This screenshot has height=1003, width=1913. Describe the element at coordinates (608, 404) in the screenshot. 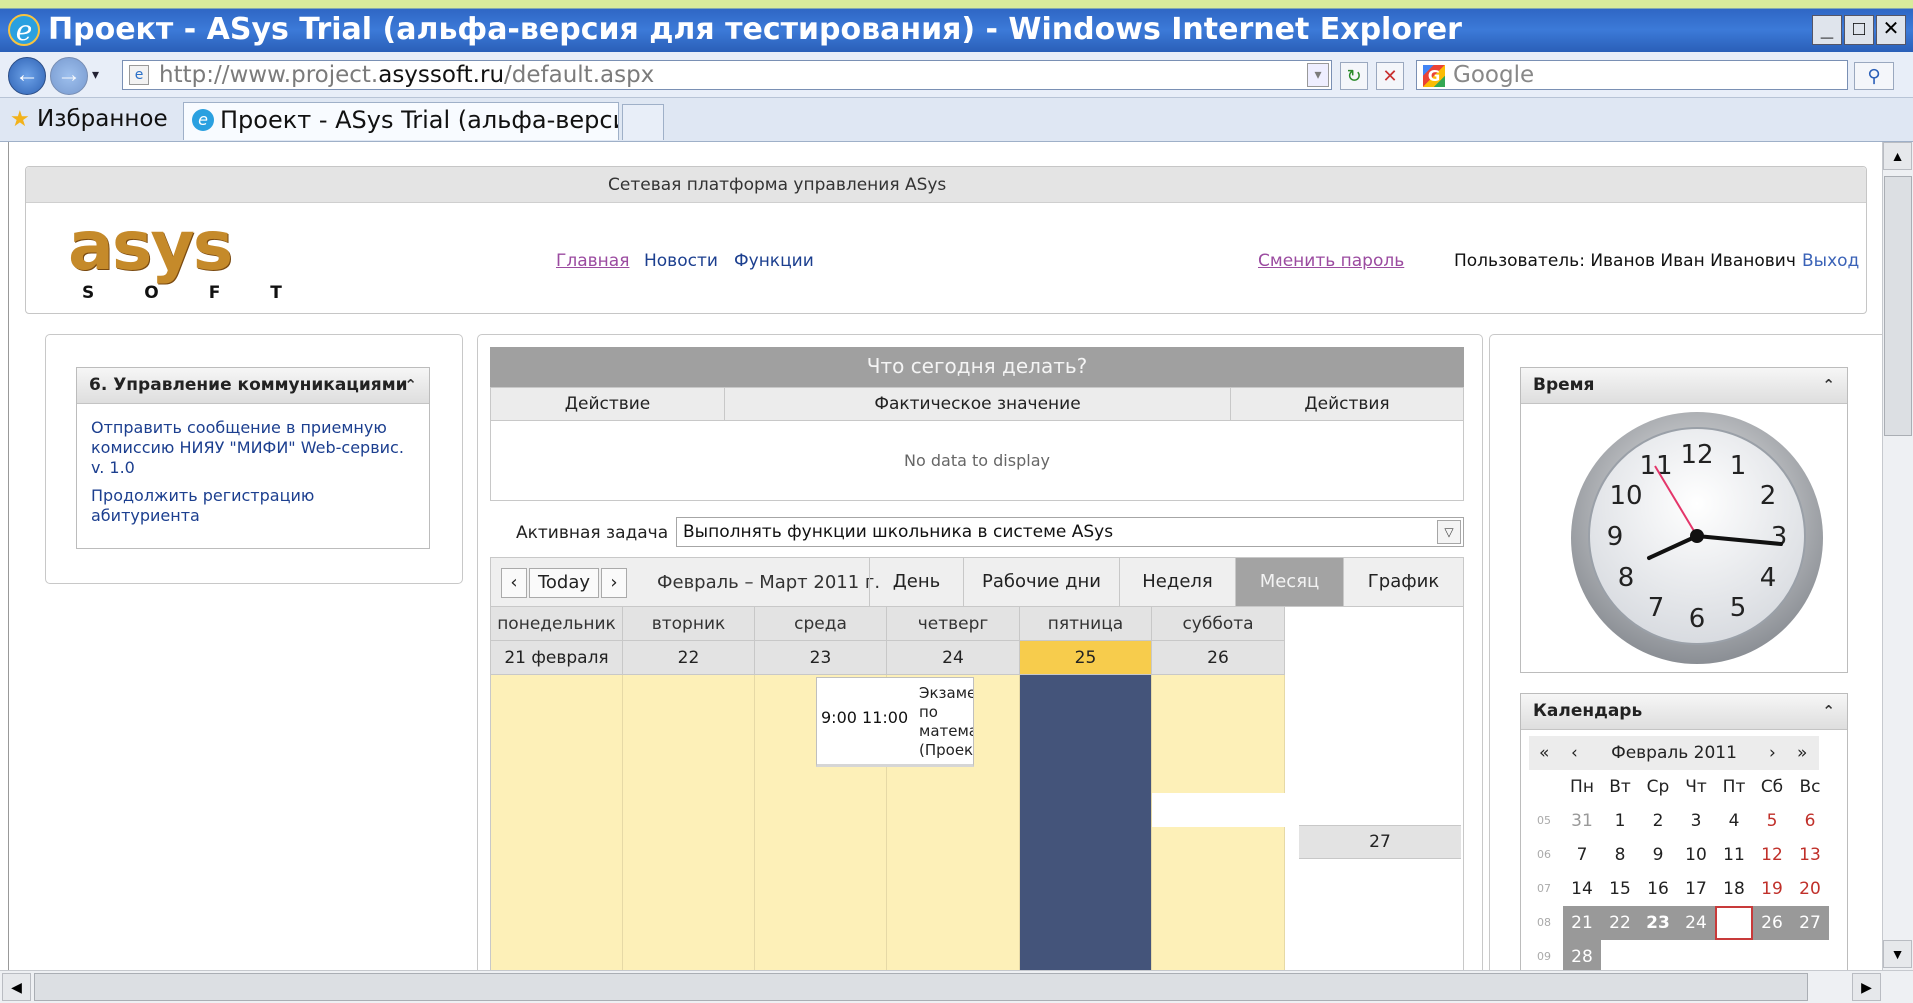

I see `column-action: Действие` at that location.